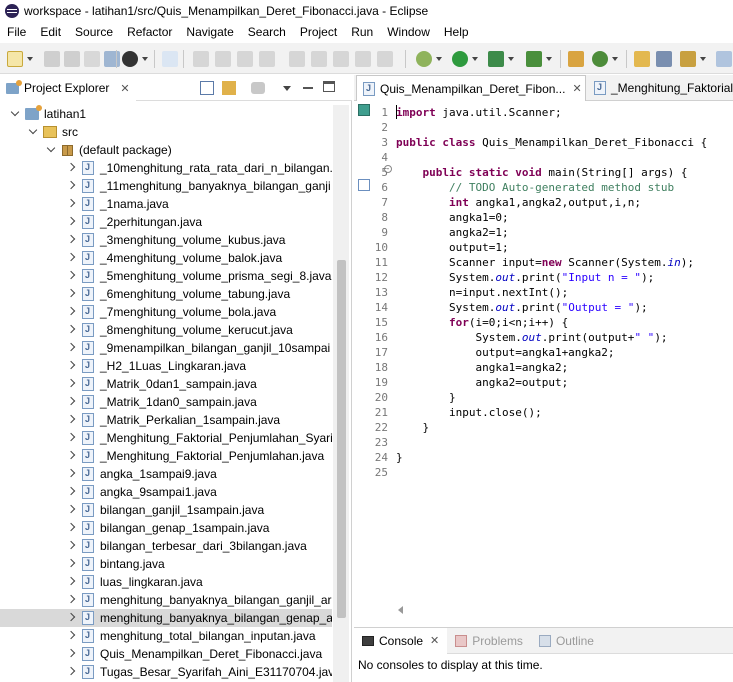 The width and height of the screenshot is (733, 682). Describe the element at coordinates (166, 600) in the screenshot. I see `tree-item-file: menghitung_banyaknya_bilangan_ganjil_ar` at that location.